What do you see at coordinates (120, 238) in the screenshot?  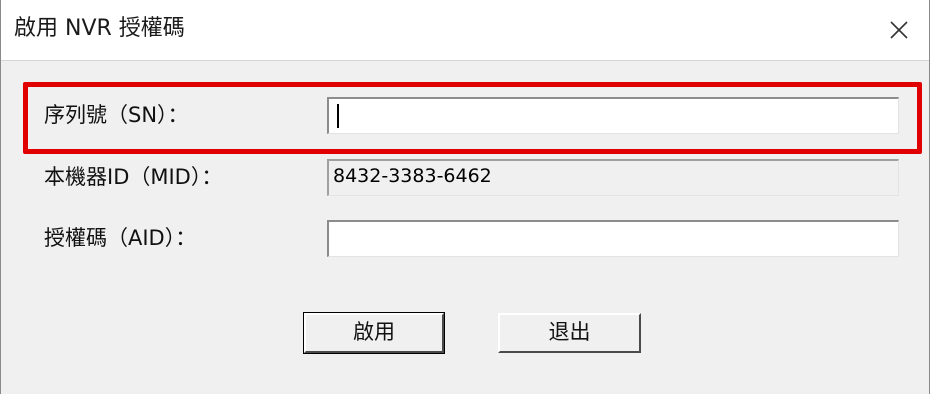 I see `authorization-code-label: 授權碼（AID）：` at bounding box center [120, 238].